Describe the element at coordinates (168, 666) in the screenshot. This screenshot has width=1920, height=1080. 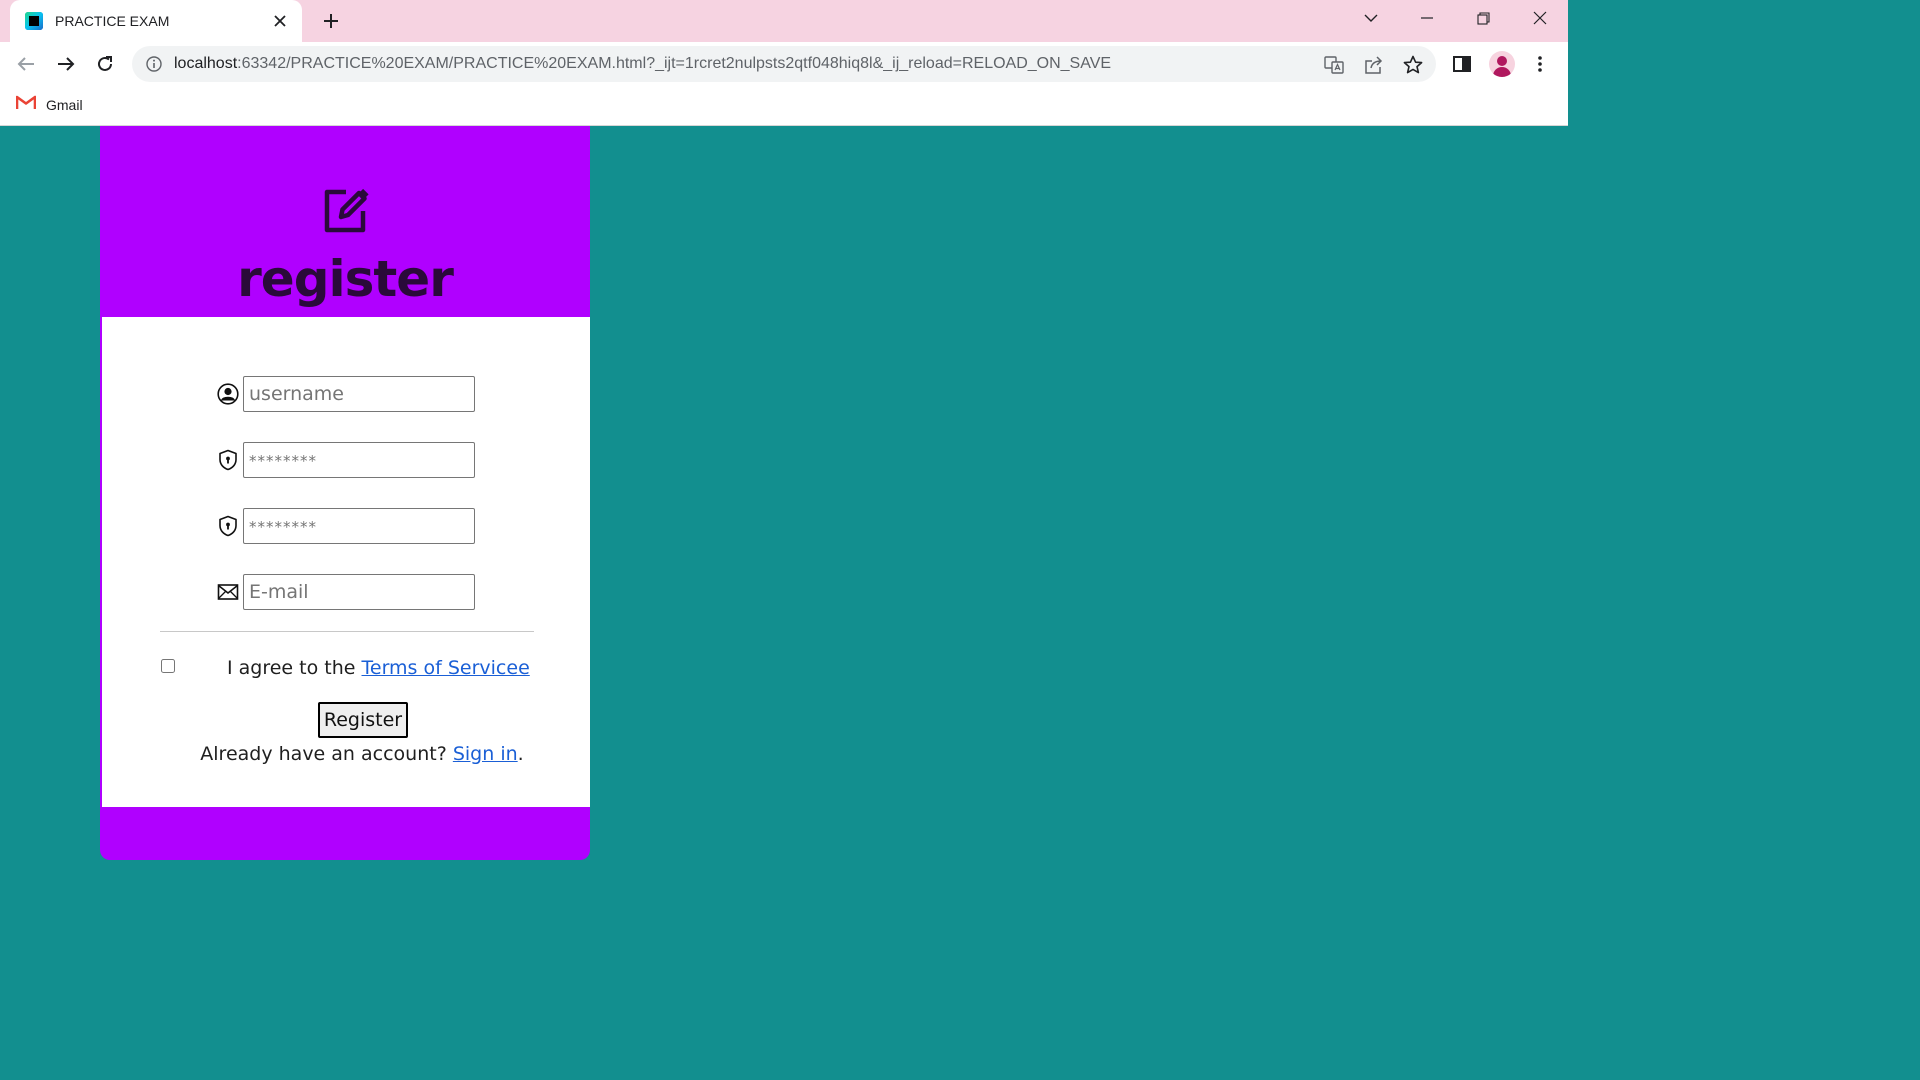
I see `agree-checkbox` at that location.